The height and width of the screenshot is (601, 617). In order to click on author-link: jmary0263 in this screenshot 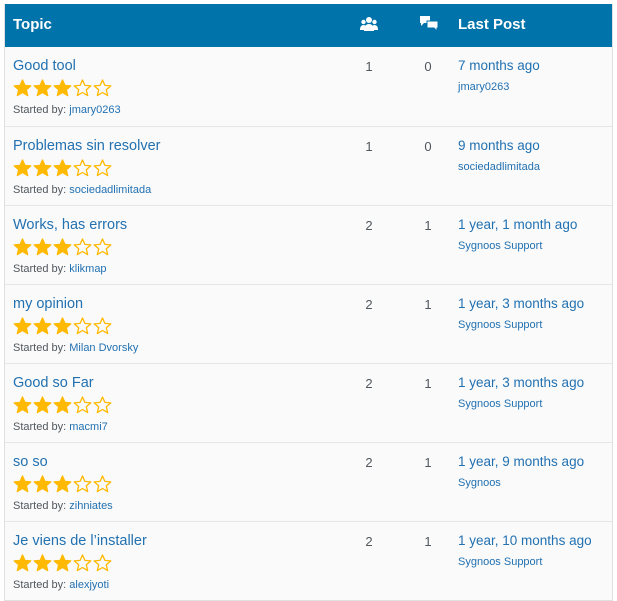, I will do `click(94, 110)`.